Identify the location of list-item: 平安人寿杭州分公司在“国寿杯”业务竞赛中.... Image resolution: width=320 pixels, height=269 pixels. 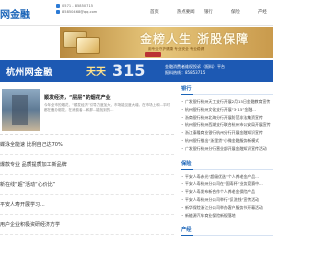
(227, 184).